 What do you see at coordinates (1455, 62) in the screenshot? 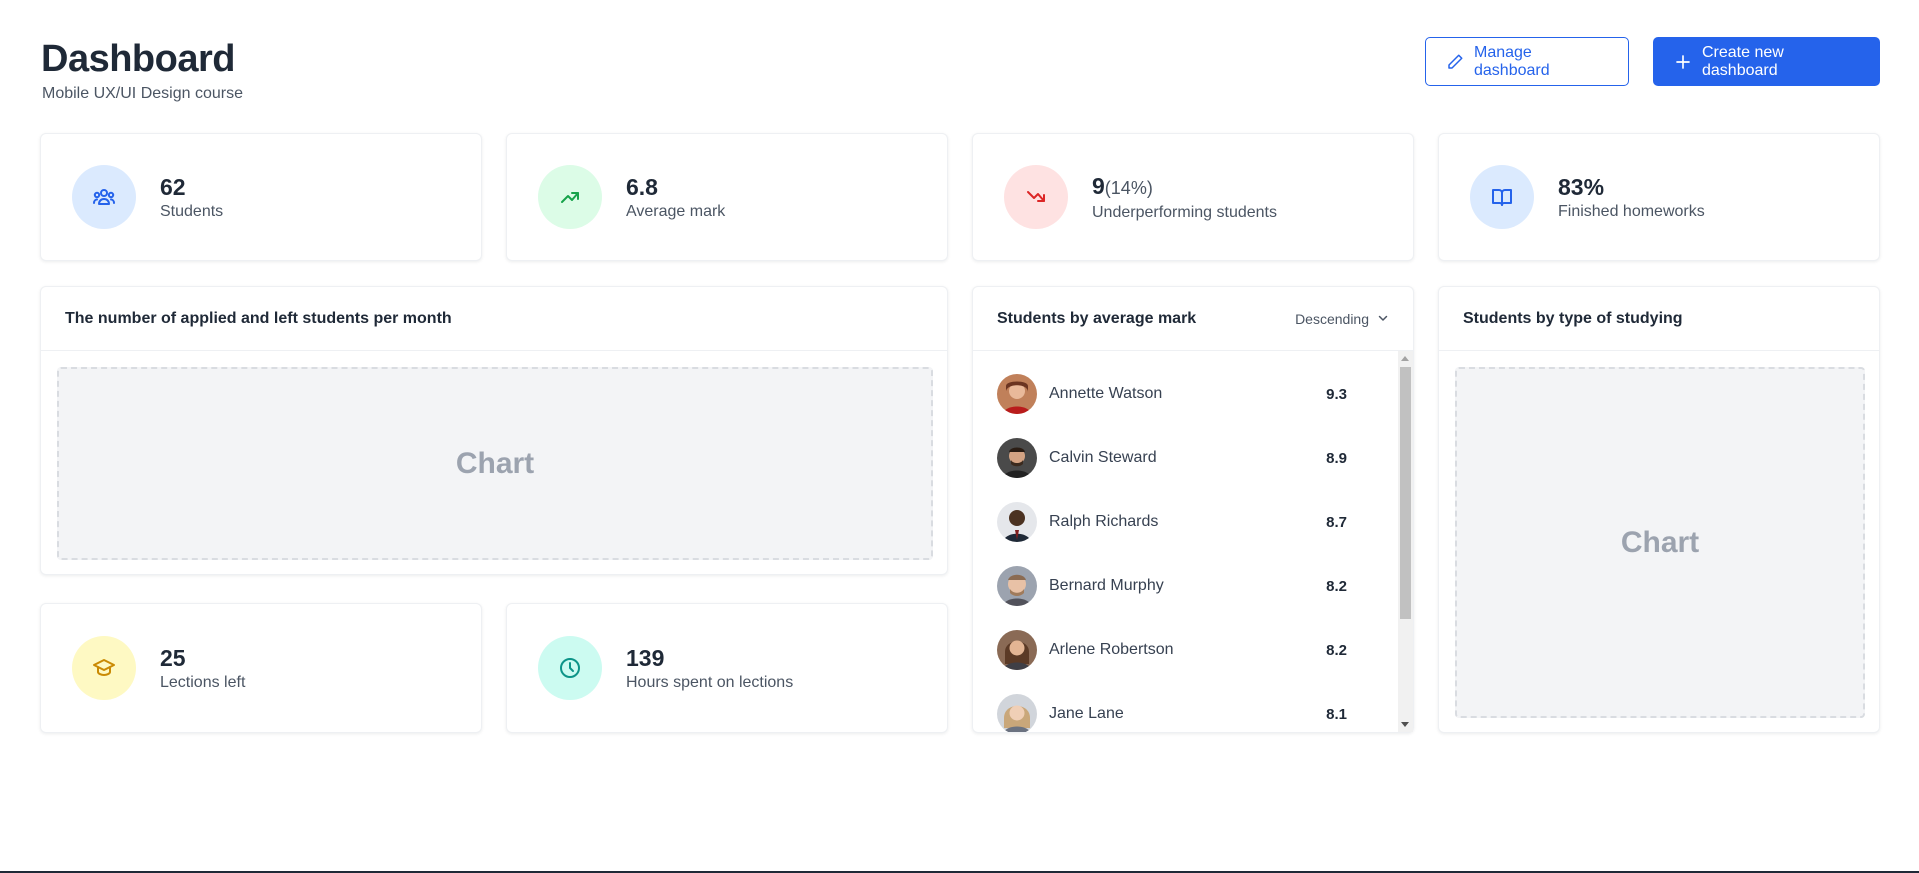
I see `pencil-icon` at bounding box center [1455, 62].